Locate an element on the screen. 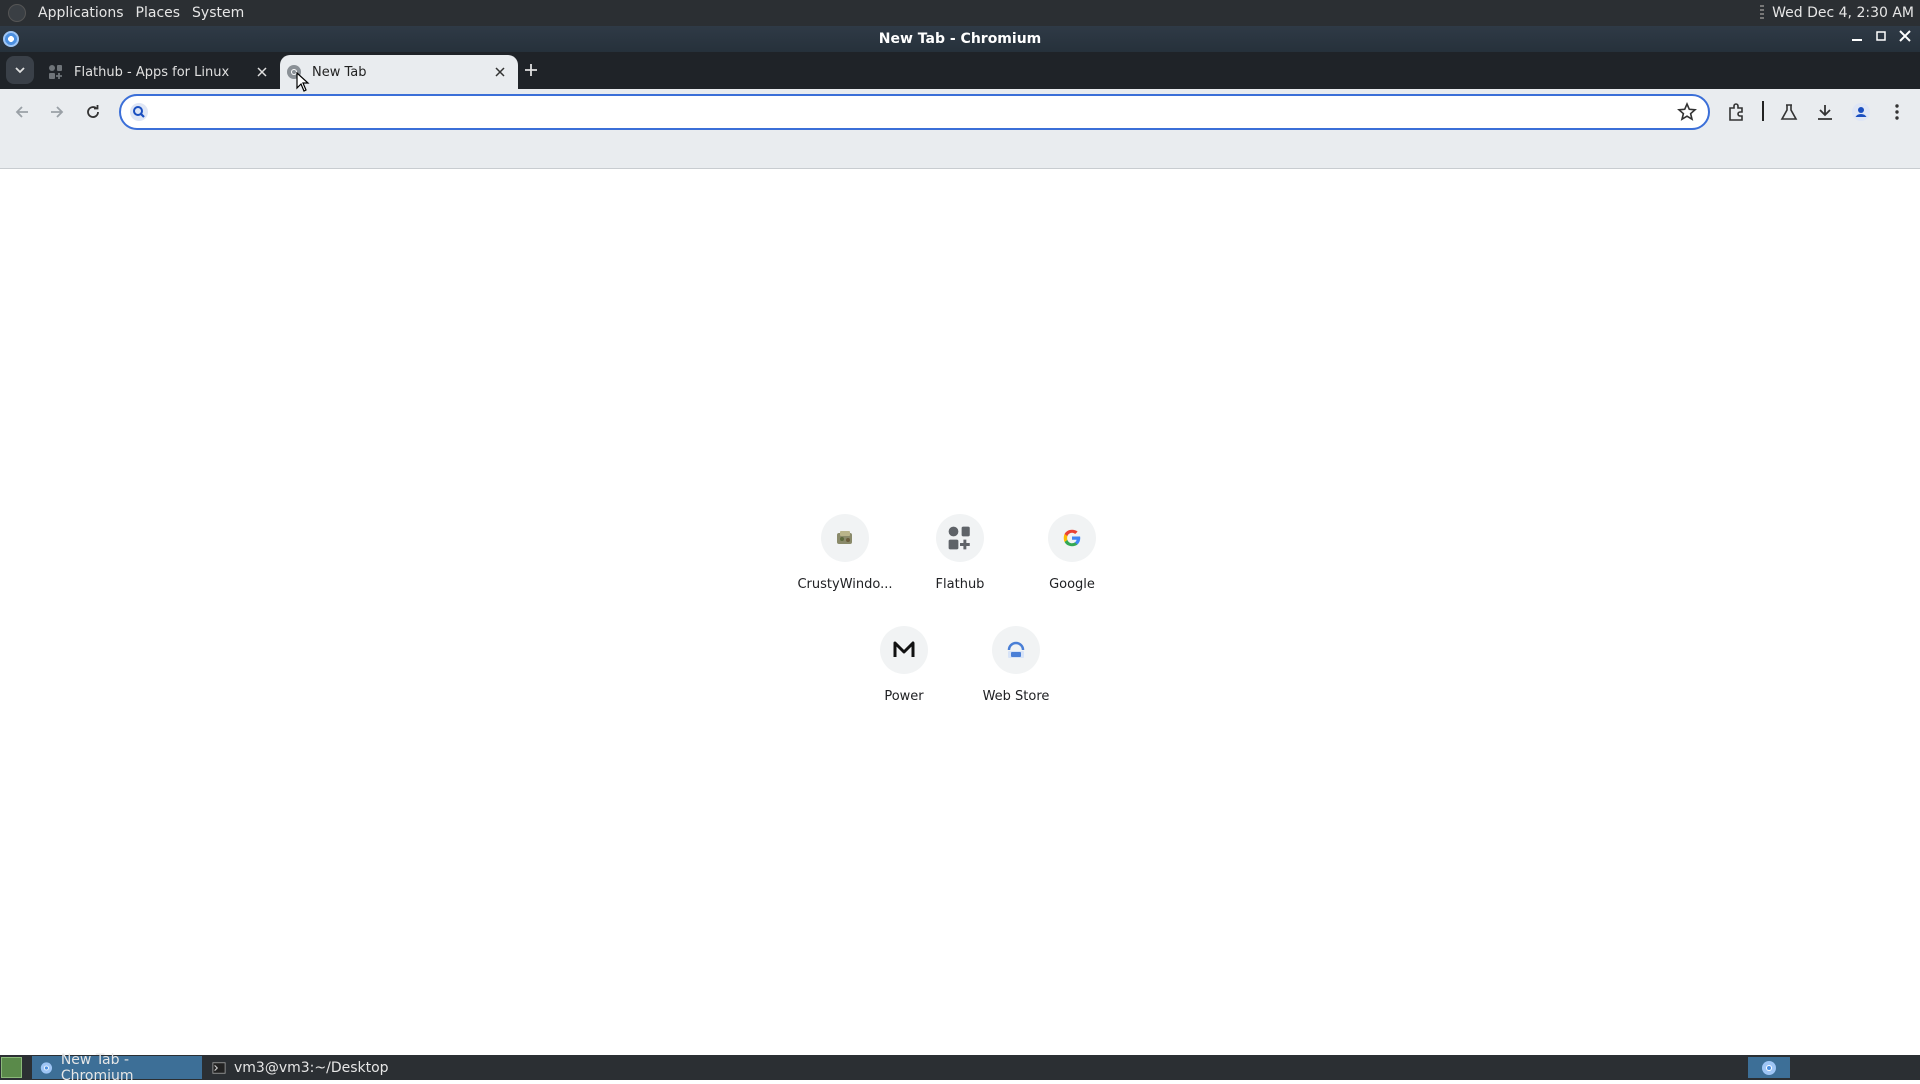 The height and width of the screenshot is (1084, 1920). forward-button is located at coordinates (57, 112).